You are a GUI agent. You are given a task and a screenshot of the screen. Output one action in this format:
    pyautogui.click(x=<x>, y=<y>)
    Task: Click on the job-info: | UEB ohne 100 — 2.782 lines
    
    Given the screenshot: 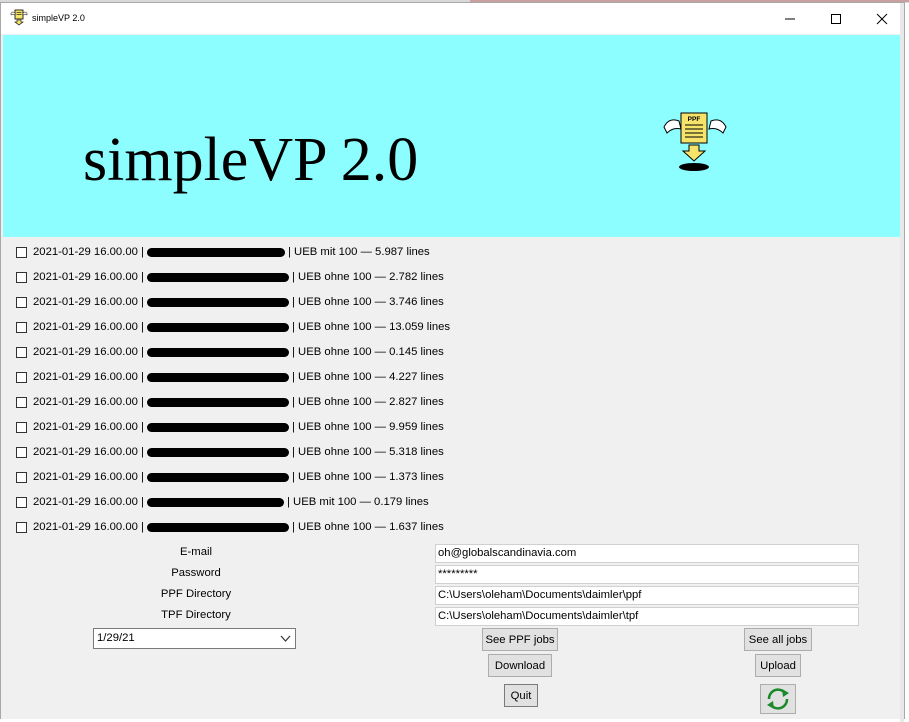 What is the action you would take?
    pyautogui.click(x=367, y=277)
    